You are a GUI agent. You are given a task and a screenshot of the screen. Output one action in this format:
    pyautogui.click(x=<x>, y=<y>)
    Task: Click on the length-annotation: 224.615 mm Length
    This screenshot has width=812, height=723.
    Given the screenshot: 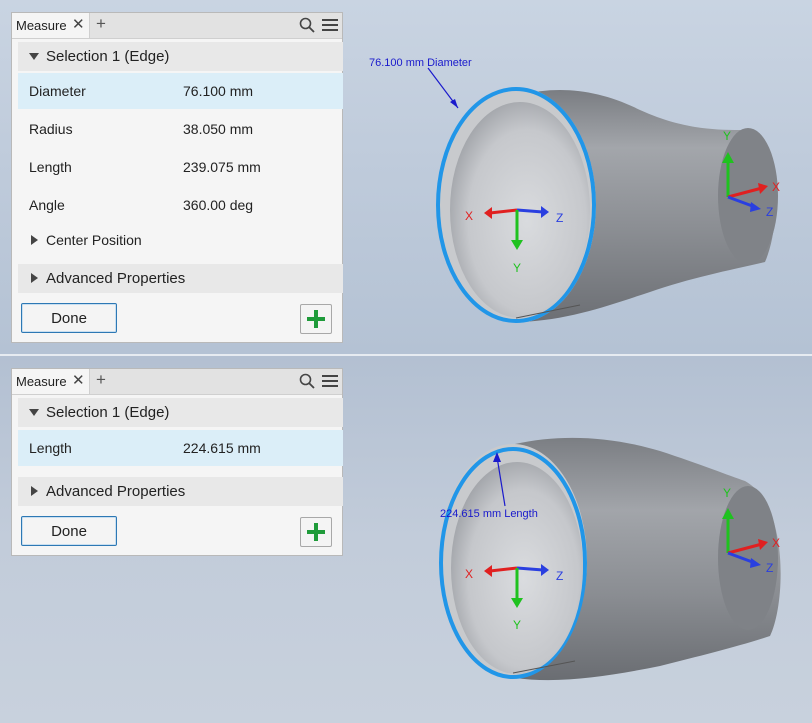 What is the action you would take?
    pyautogui.click(x=489, y=514)
    